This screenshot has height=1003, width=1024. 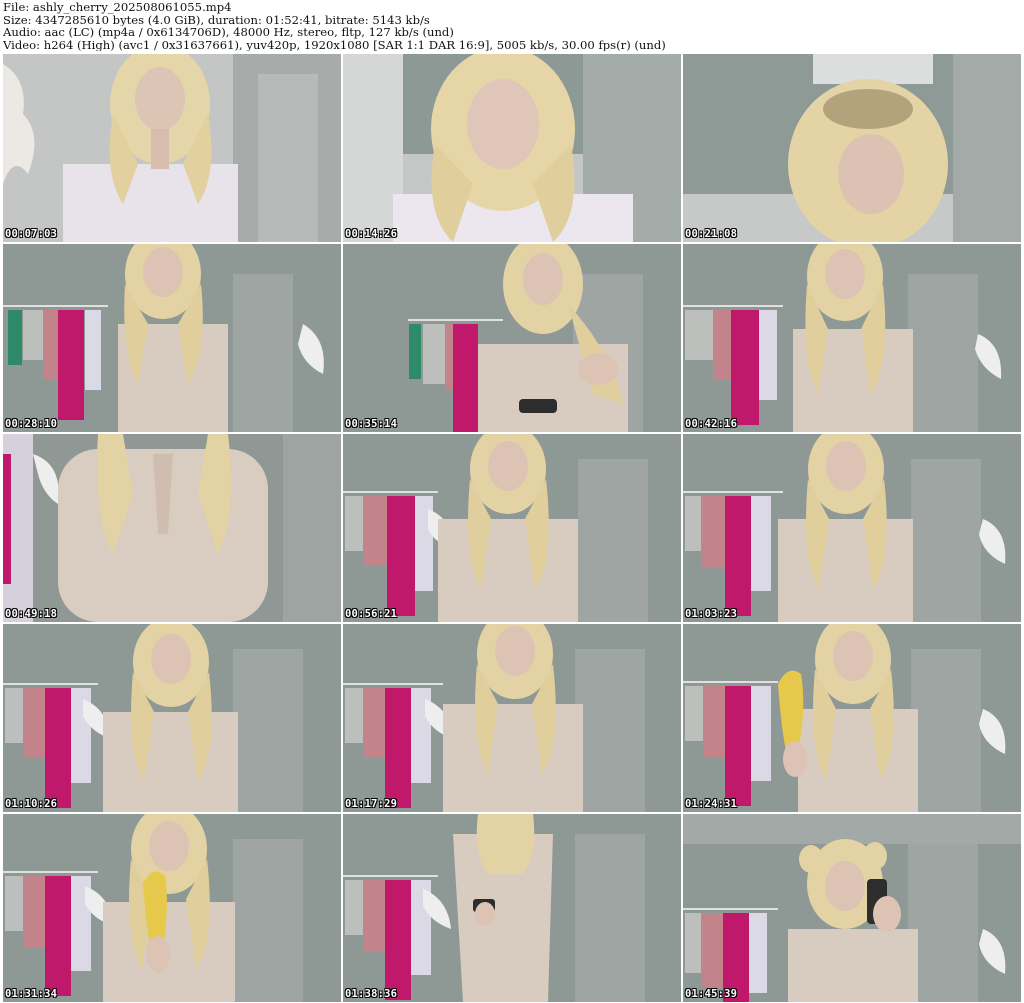 I want to click on timestamp-label: 00:56:21, so click(x=371, y=614).